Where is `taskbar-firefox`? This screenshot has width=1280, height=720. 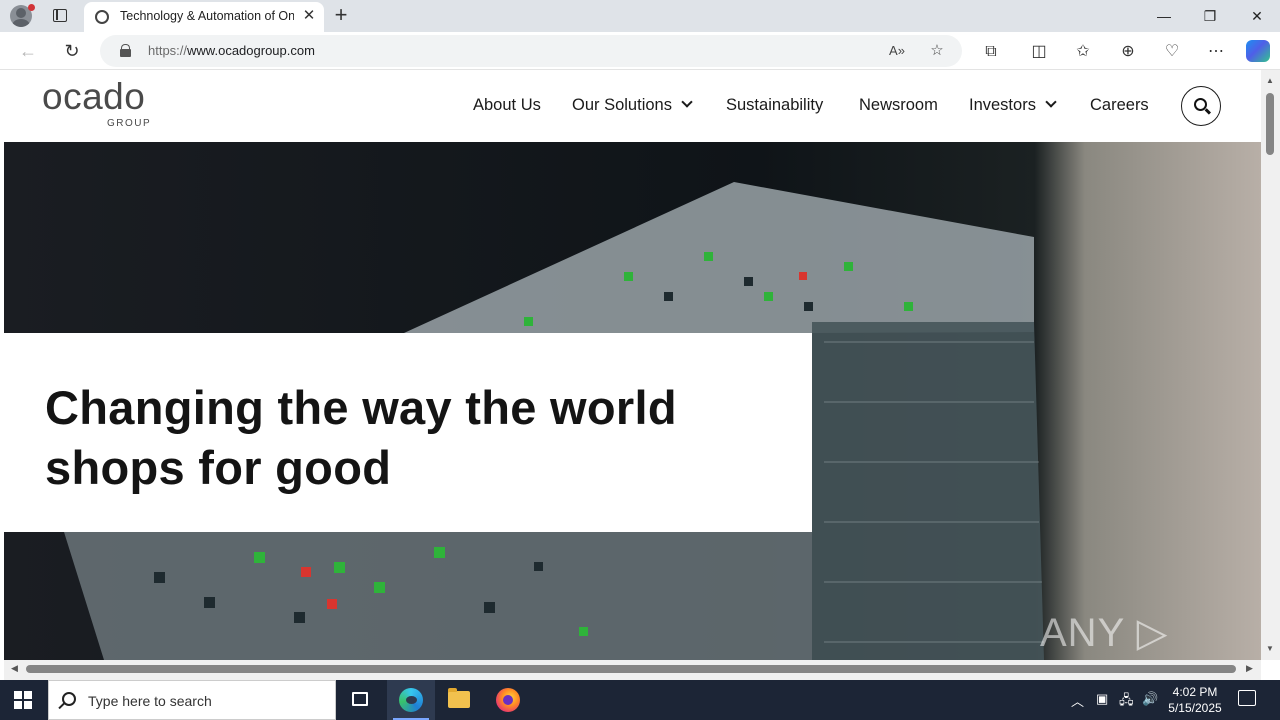 taskbar-firefox is located at coordinates (508, 700).